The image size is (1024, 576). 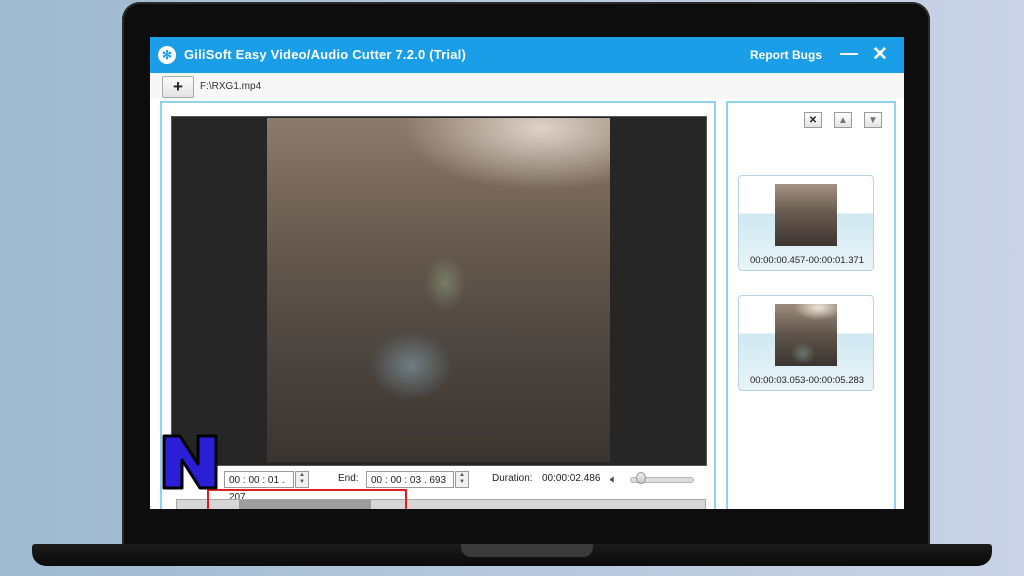 What do you see at coordinates (849, 53) in the screenshot?
I see `minimize-button: —` at bounding box center [849, 53].